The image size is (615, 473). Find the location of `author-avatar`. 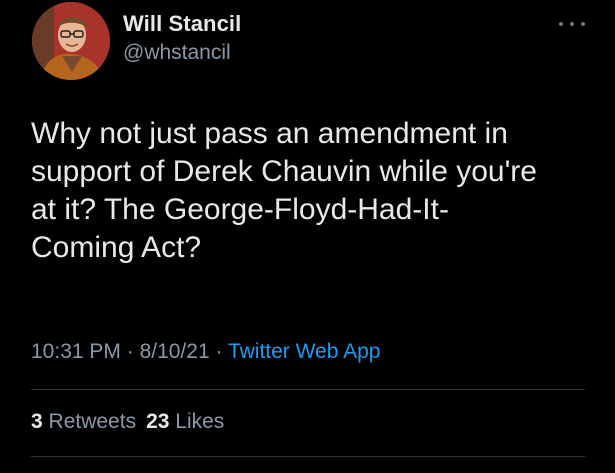

author-avatar is located at coordinates (71, 41).